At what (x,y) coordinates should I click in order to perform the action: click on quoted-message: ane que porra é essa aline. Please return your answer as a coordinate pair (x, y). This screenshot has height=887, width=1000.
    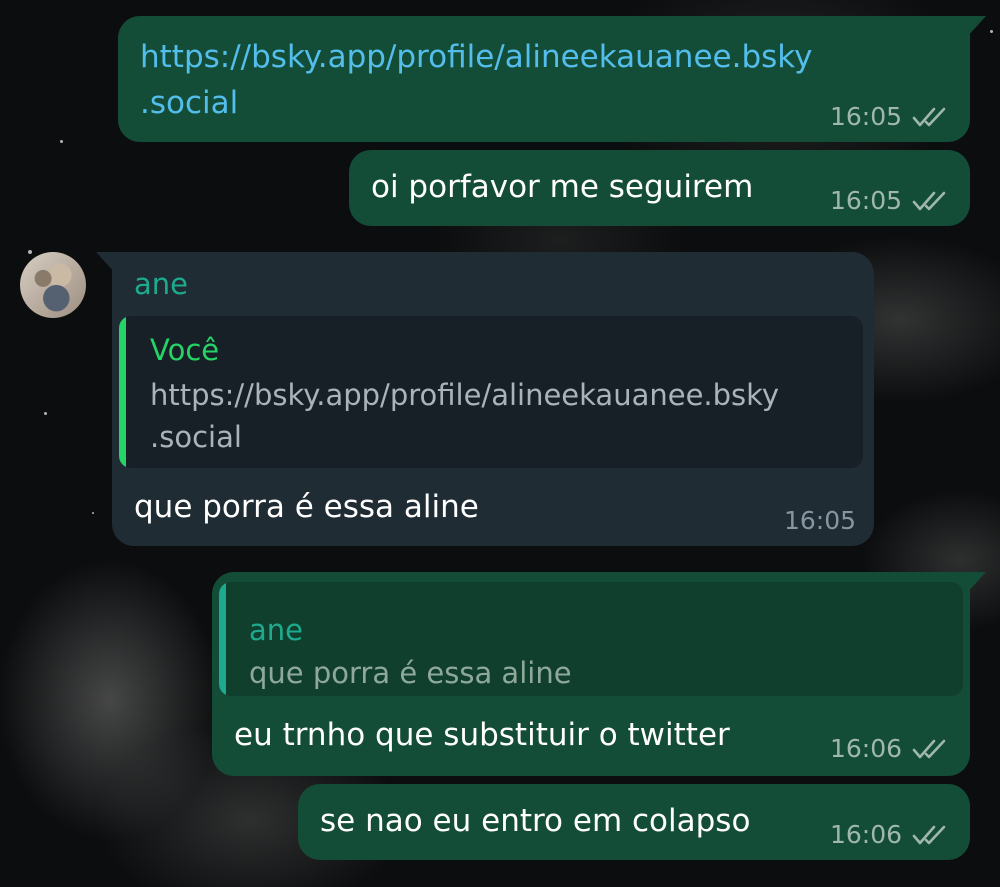
    Looking at the image, I should click on (591, 639).